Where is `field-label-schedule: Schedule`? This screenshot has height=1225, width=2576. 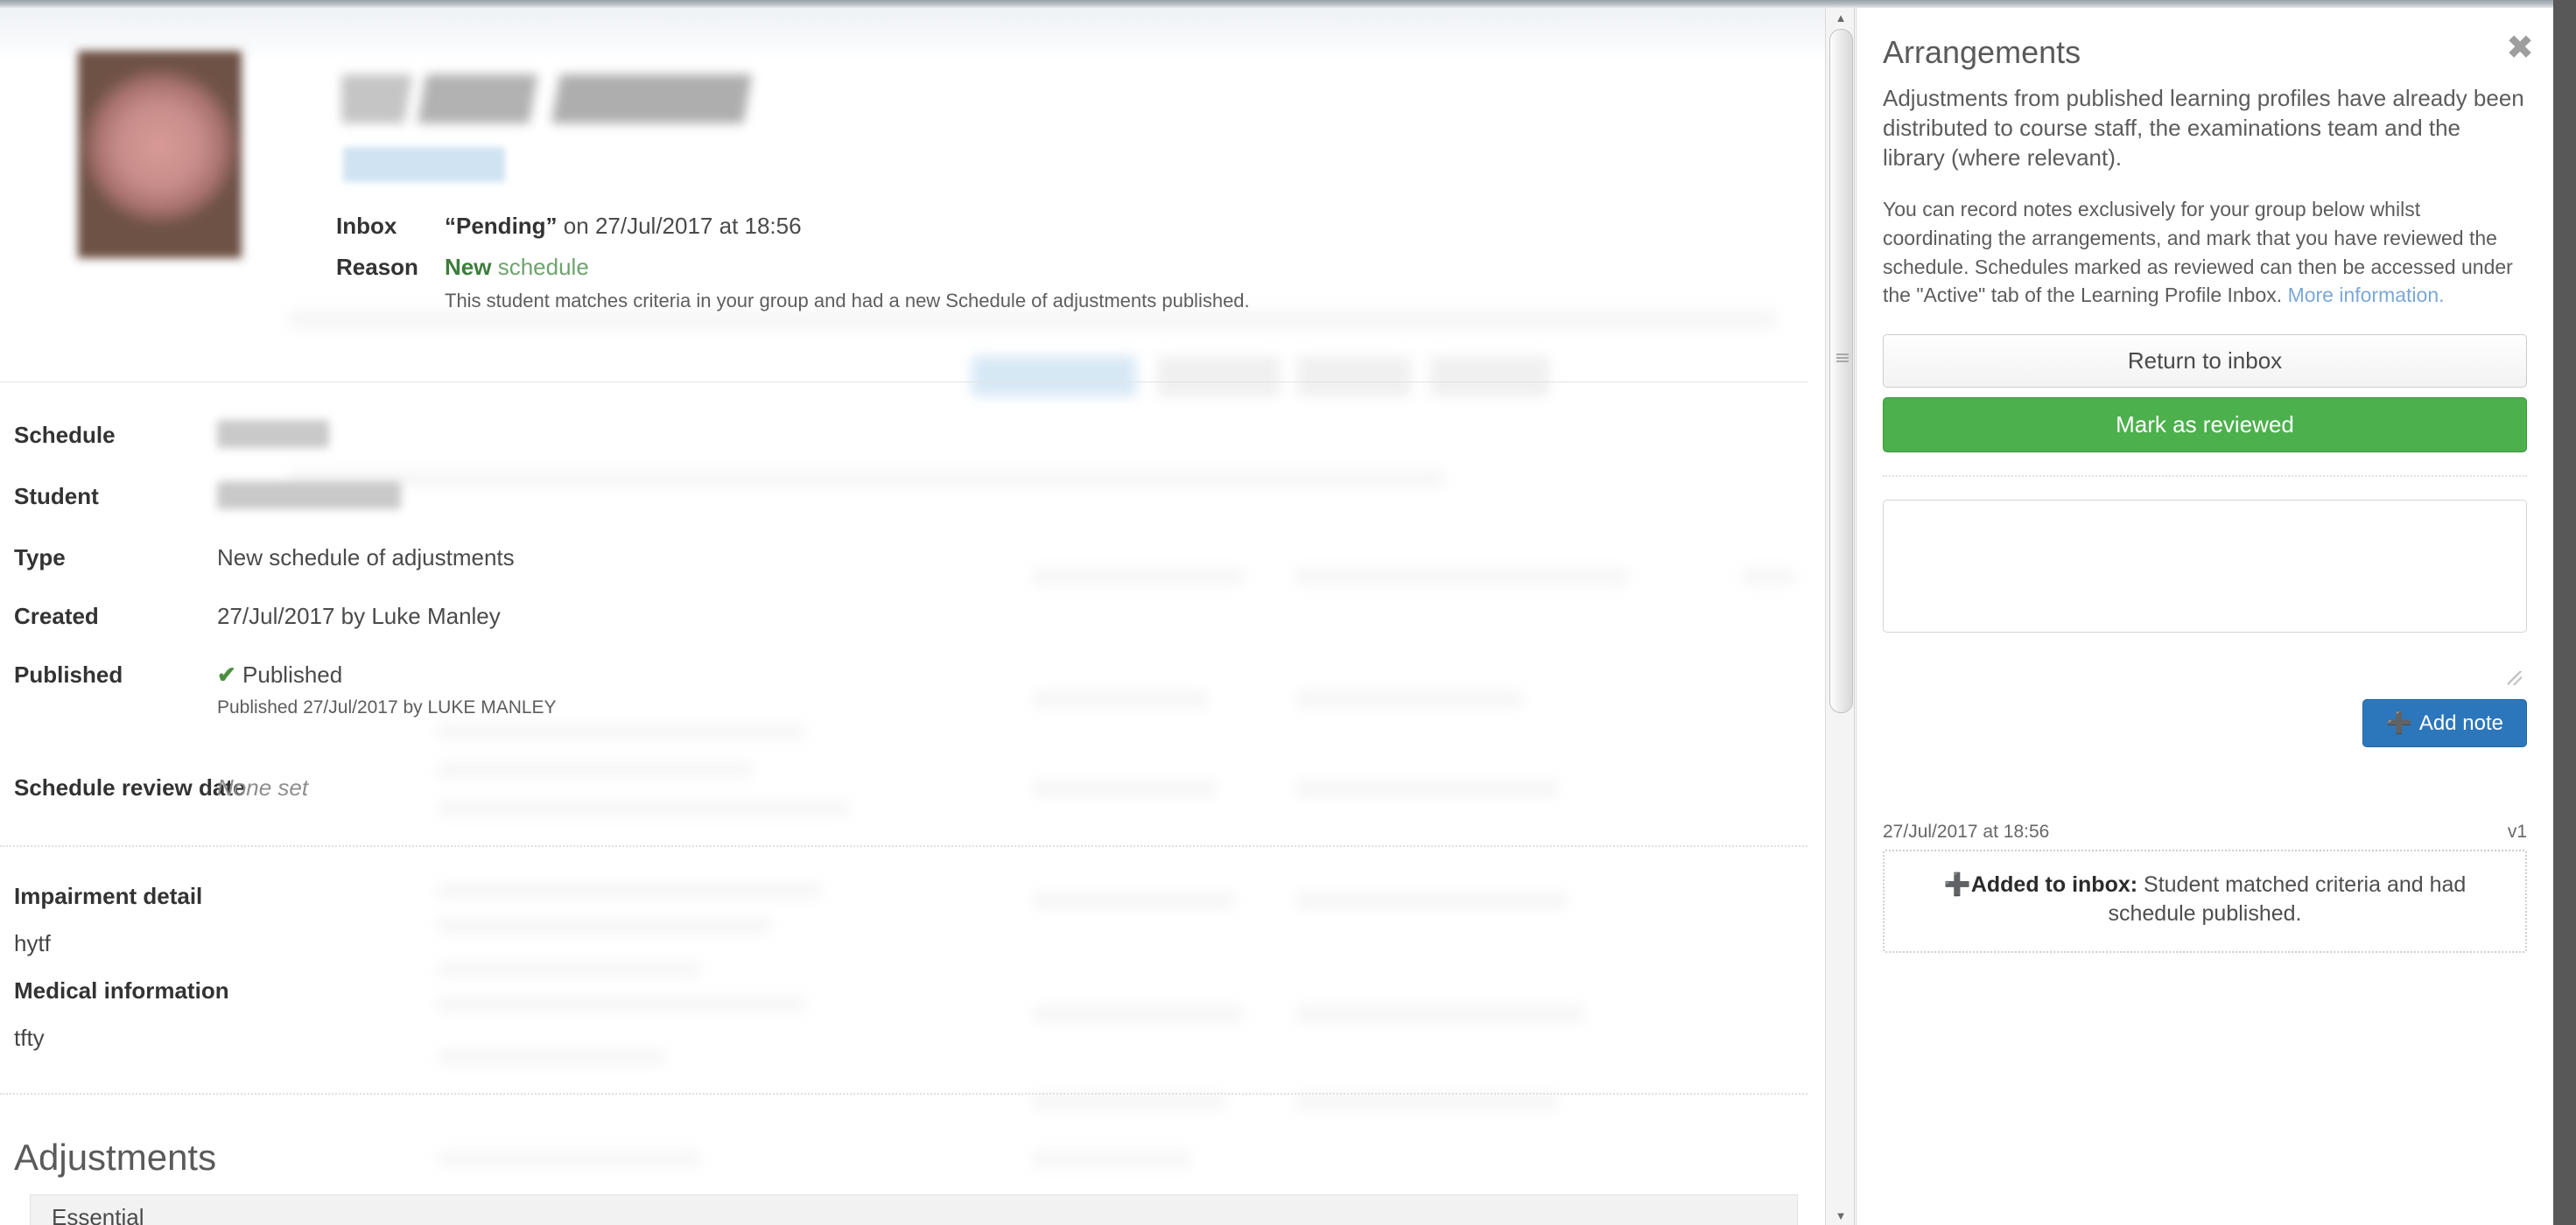
field-label-schedule: Schedule is located at coordinates (65, 435).